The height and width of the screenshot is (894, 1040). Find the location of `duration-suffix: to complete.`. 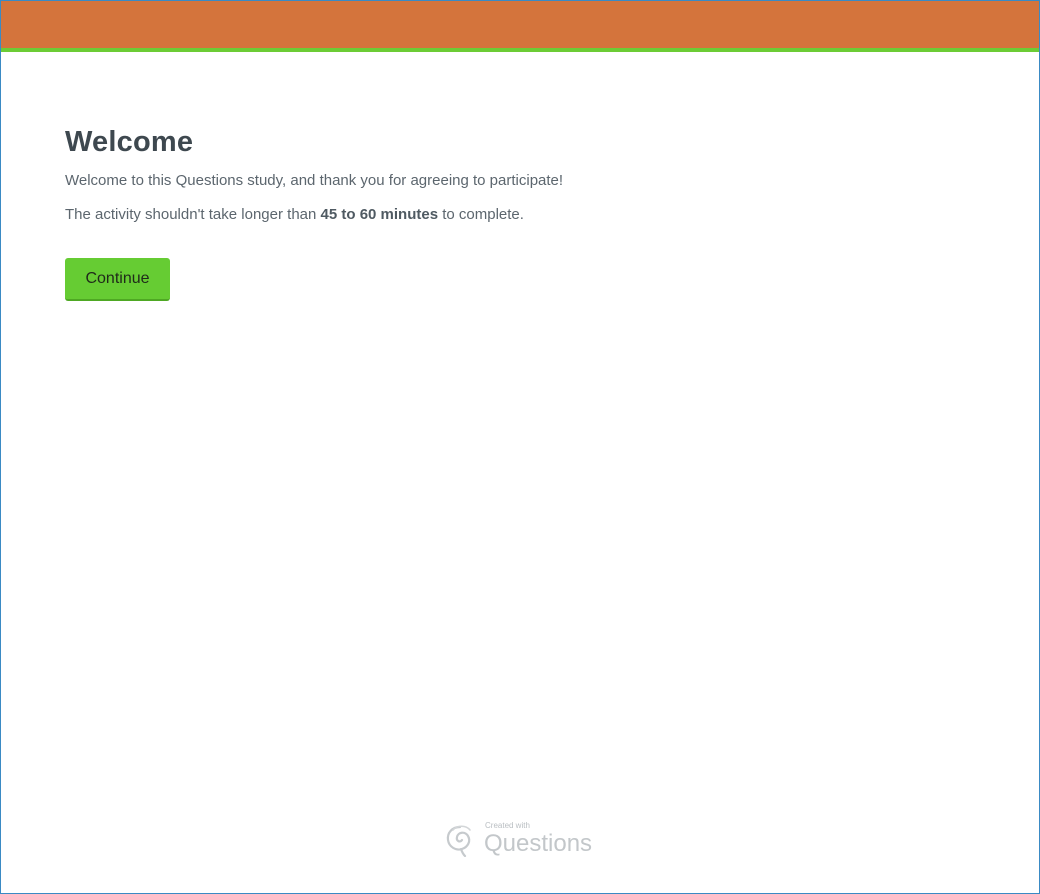

duration-suffix: to complete. is located at coordinates (481, 214).